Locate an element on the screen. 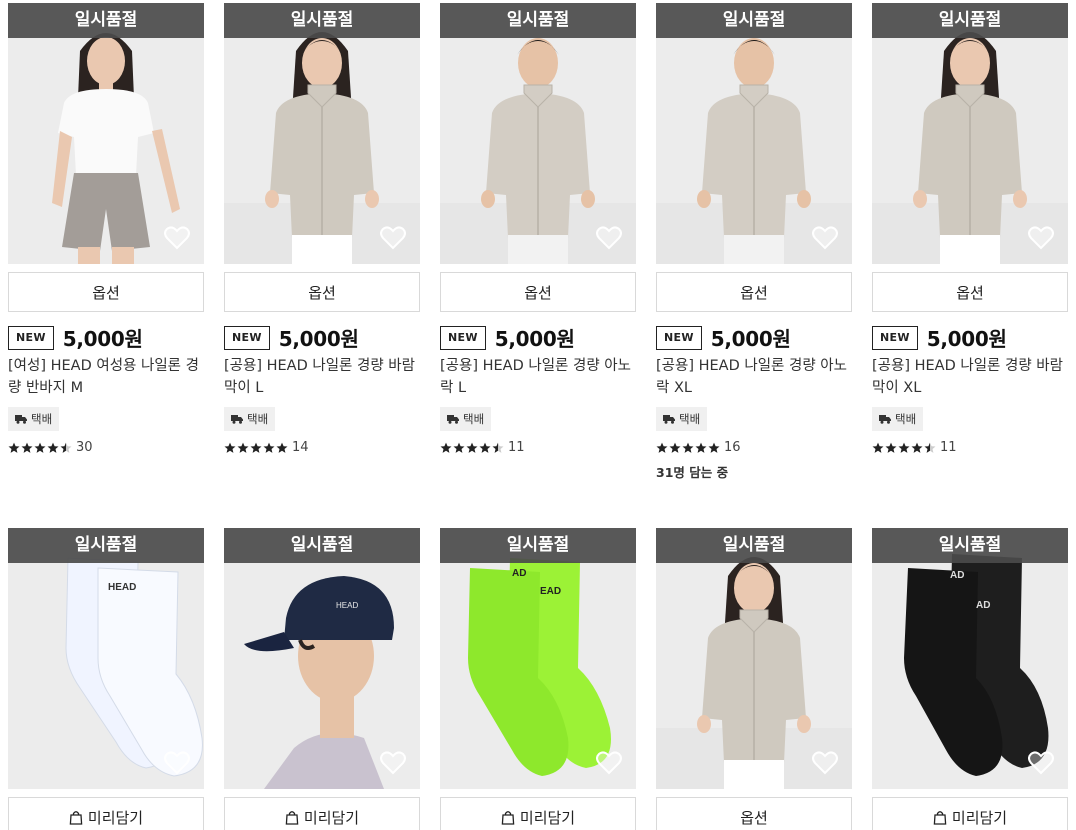 Image resolution: width=1076 pixels, height=830 pixels. review-count: 16 is located at coordinates (732, 447).